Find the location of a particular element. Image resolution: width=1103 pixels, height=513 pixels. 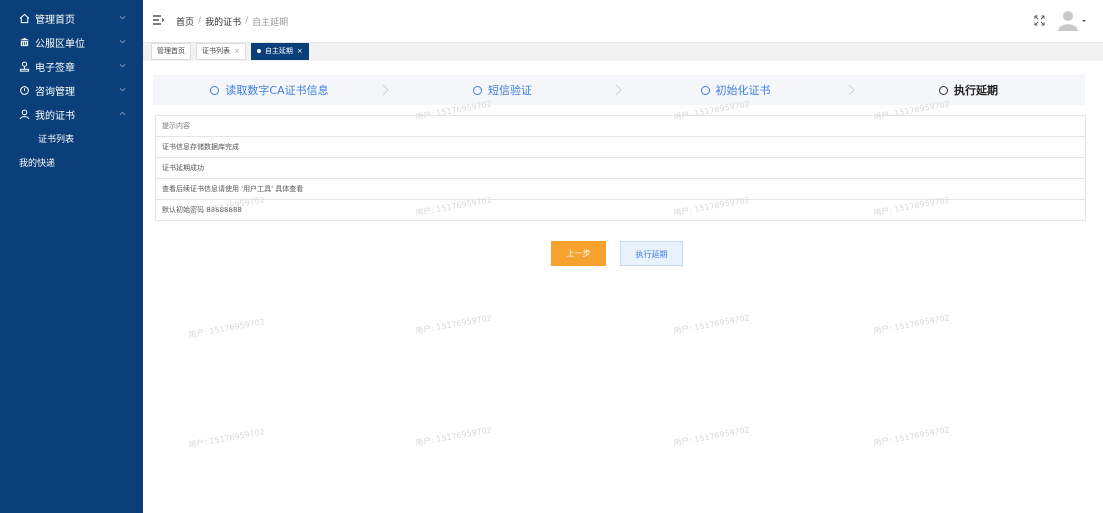

breadcrumb-my-cert: 我的证书 is located at coordinates (223, 21).